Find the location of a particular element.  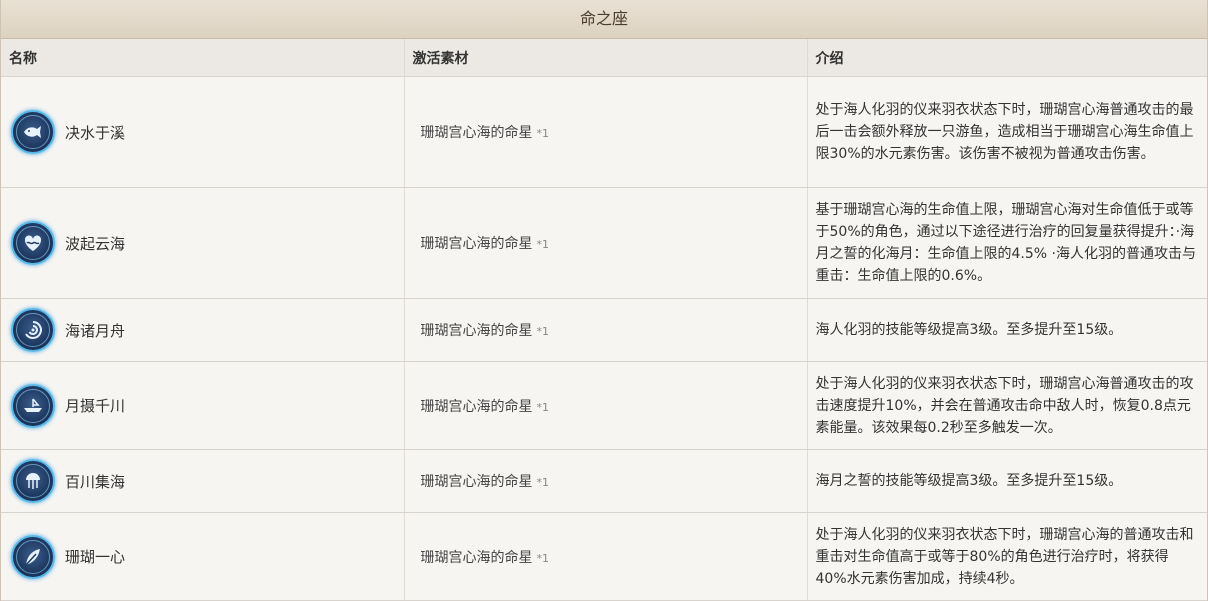

fish-icon is located at coordinates (33, 132).